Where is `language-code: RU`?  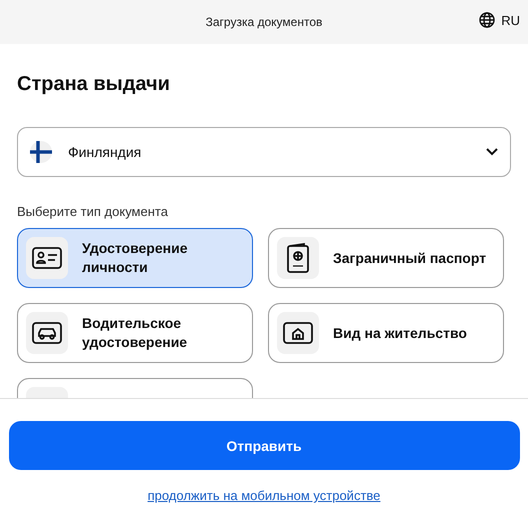 language-code: RU is located at coordinates (510, 20).